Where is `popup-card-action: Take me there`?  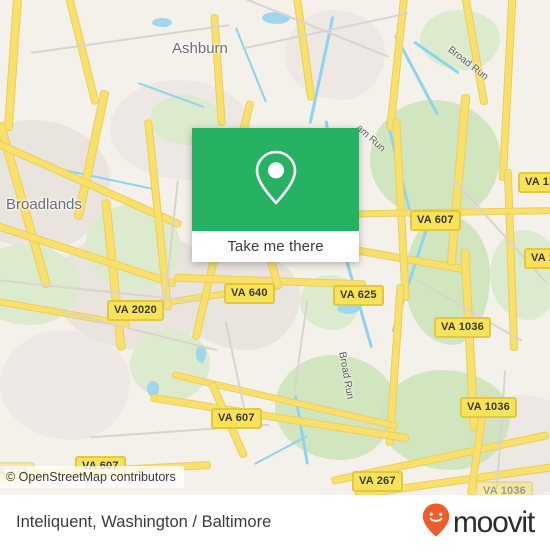
popup-card-action: Take me there is located at coordinates (275, 246).